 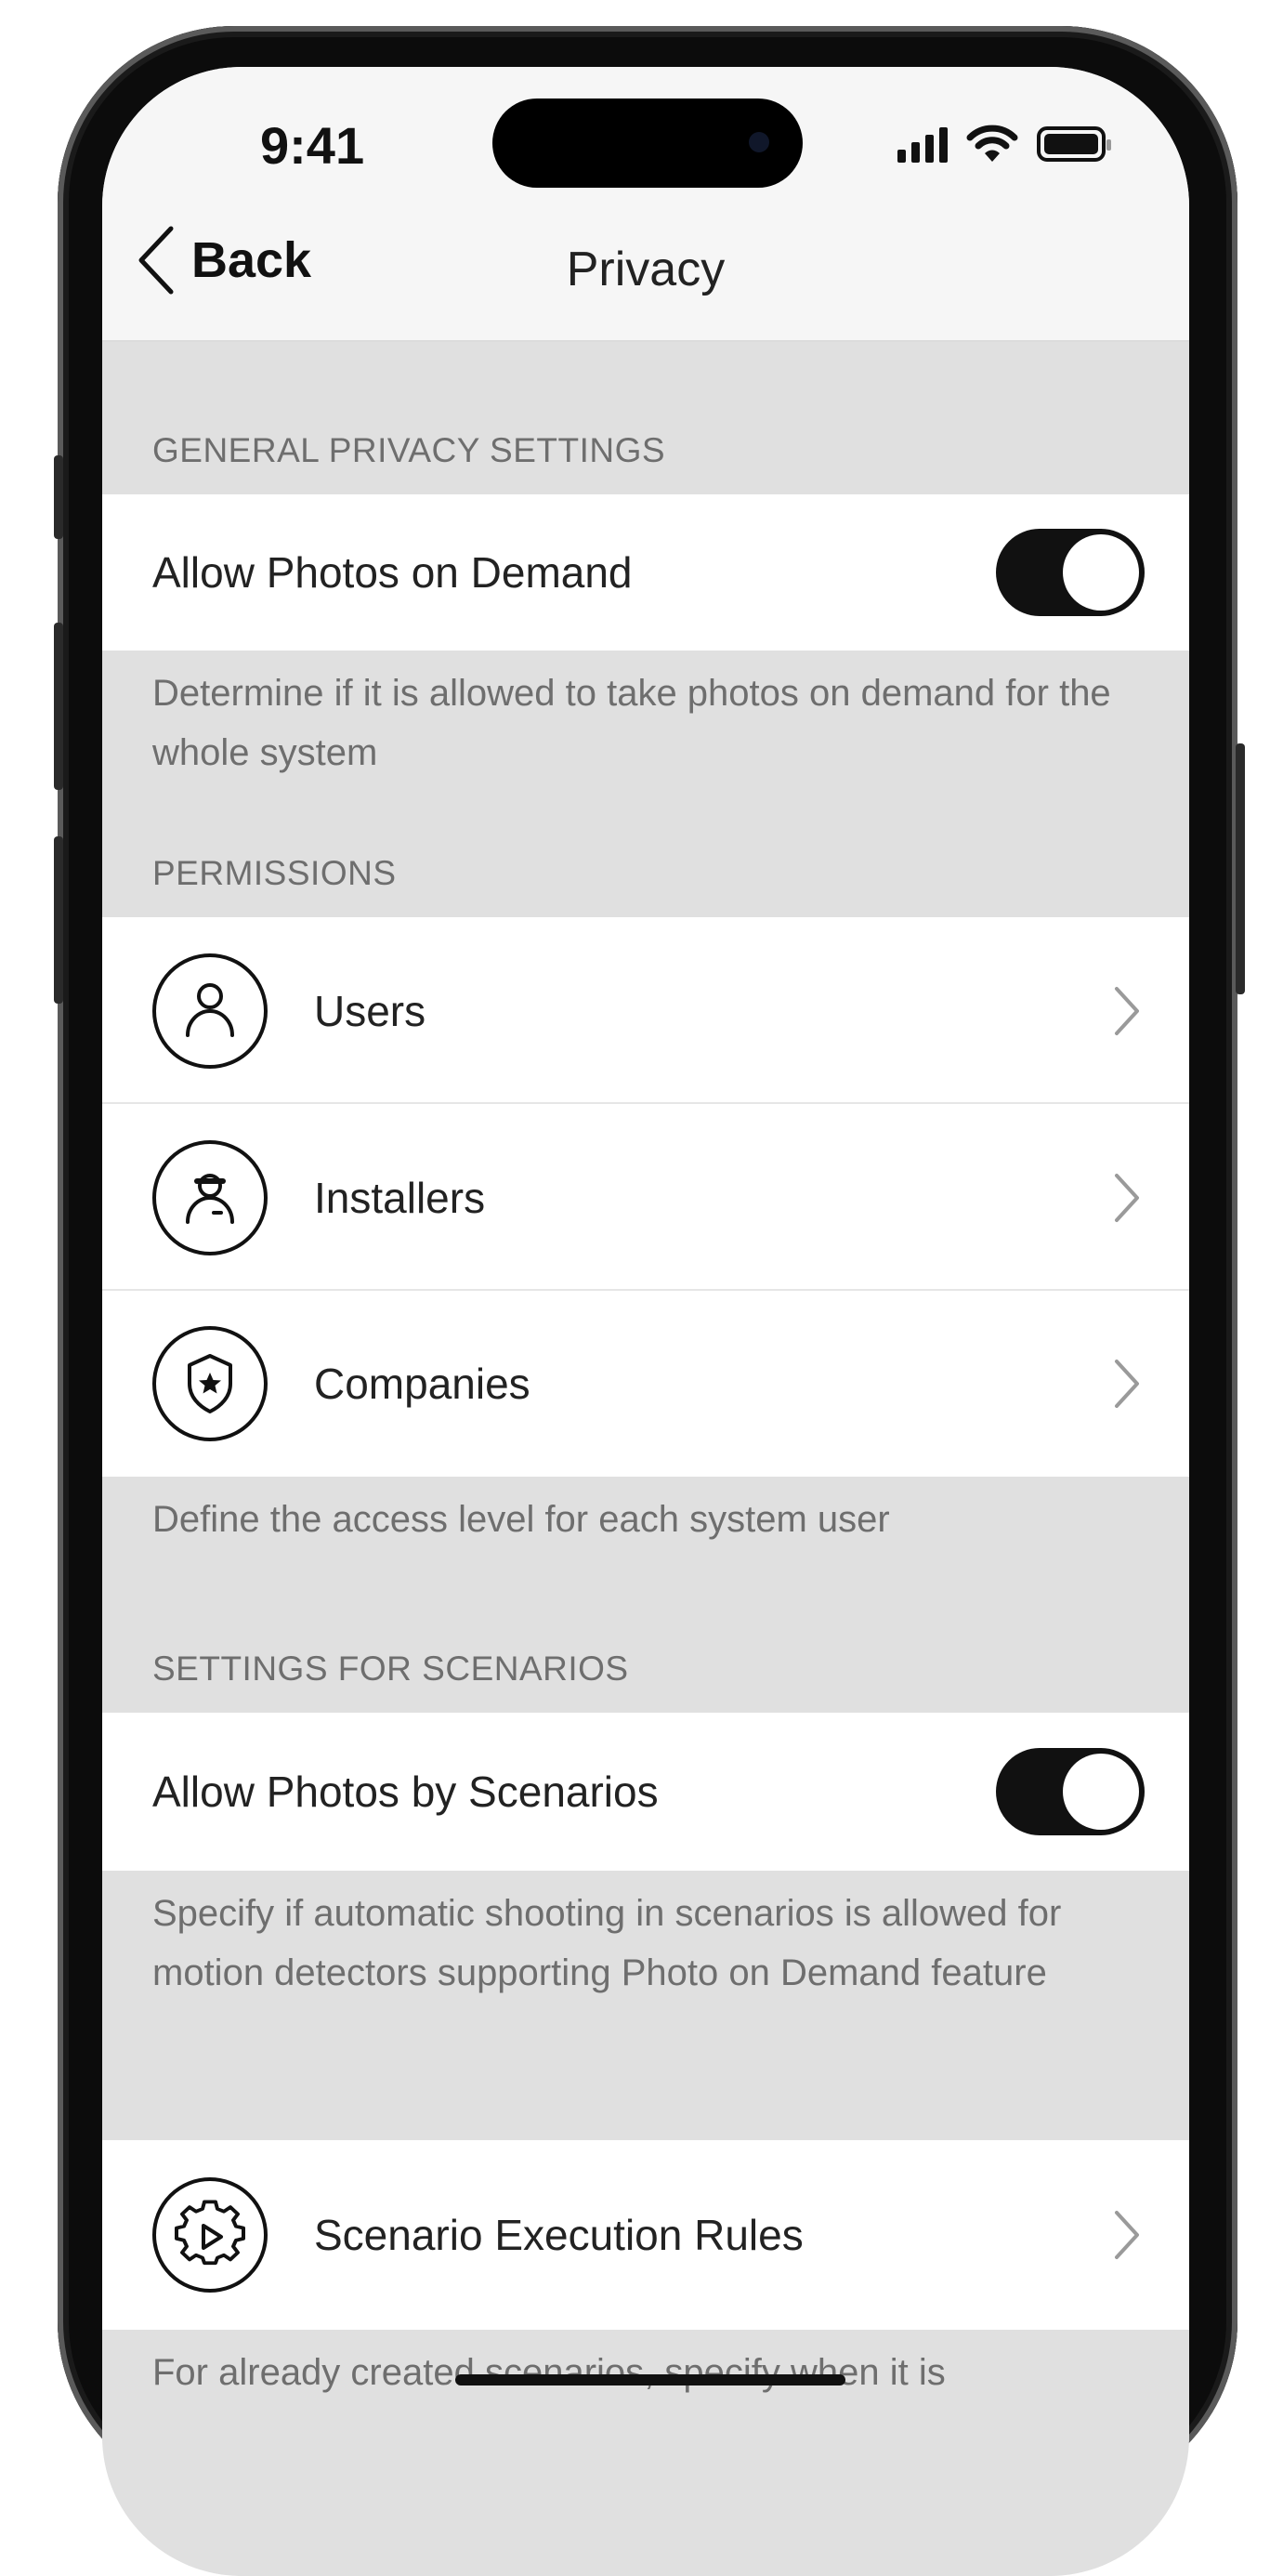 I want to click on battery-icon, so click(x=1074, y=144).